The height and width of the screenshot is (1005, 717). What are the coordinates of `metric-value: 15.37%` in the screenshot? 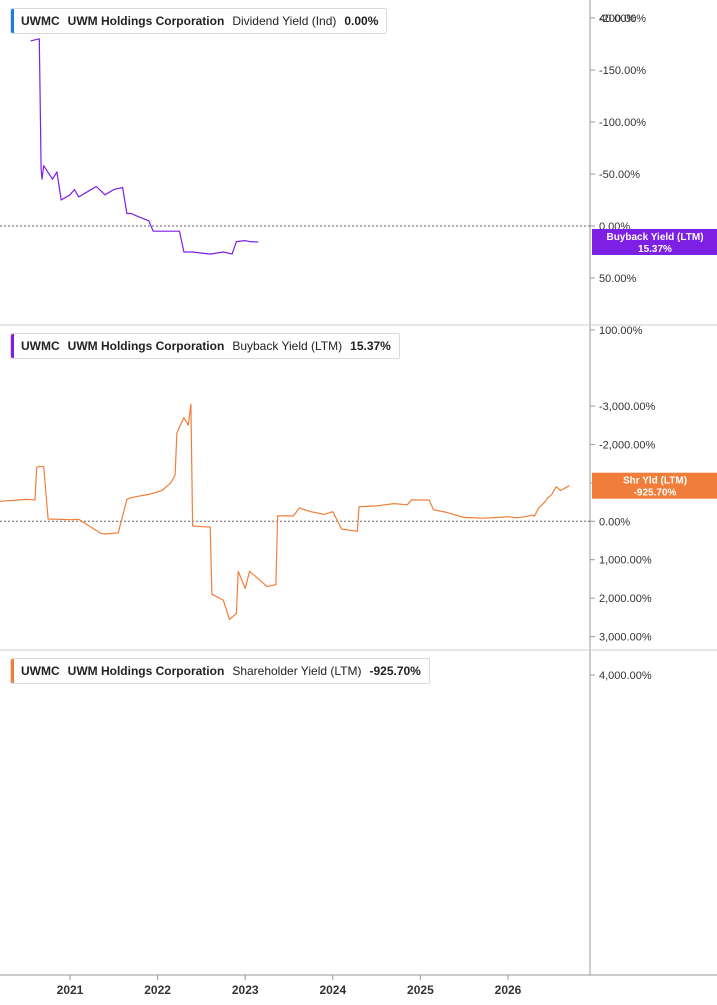 It's located at (370, 346).